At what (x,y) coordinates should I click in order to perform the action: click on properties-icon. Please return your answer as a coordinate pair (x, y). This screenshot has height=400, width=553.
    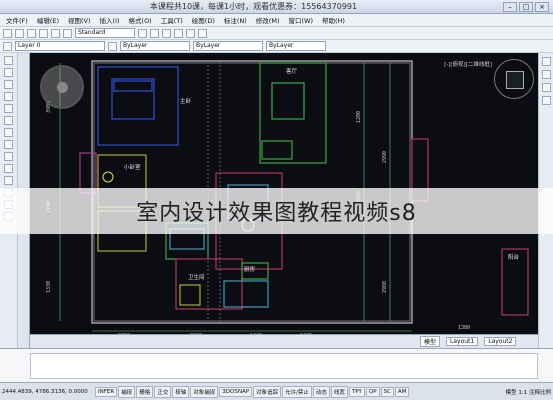
    Looking at the image, I should click on (166, 33).